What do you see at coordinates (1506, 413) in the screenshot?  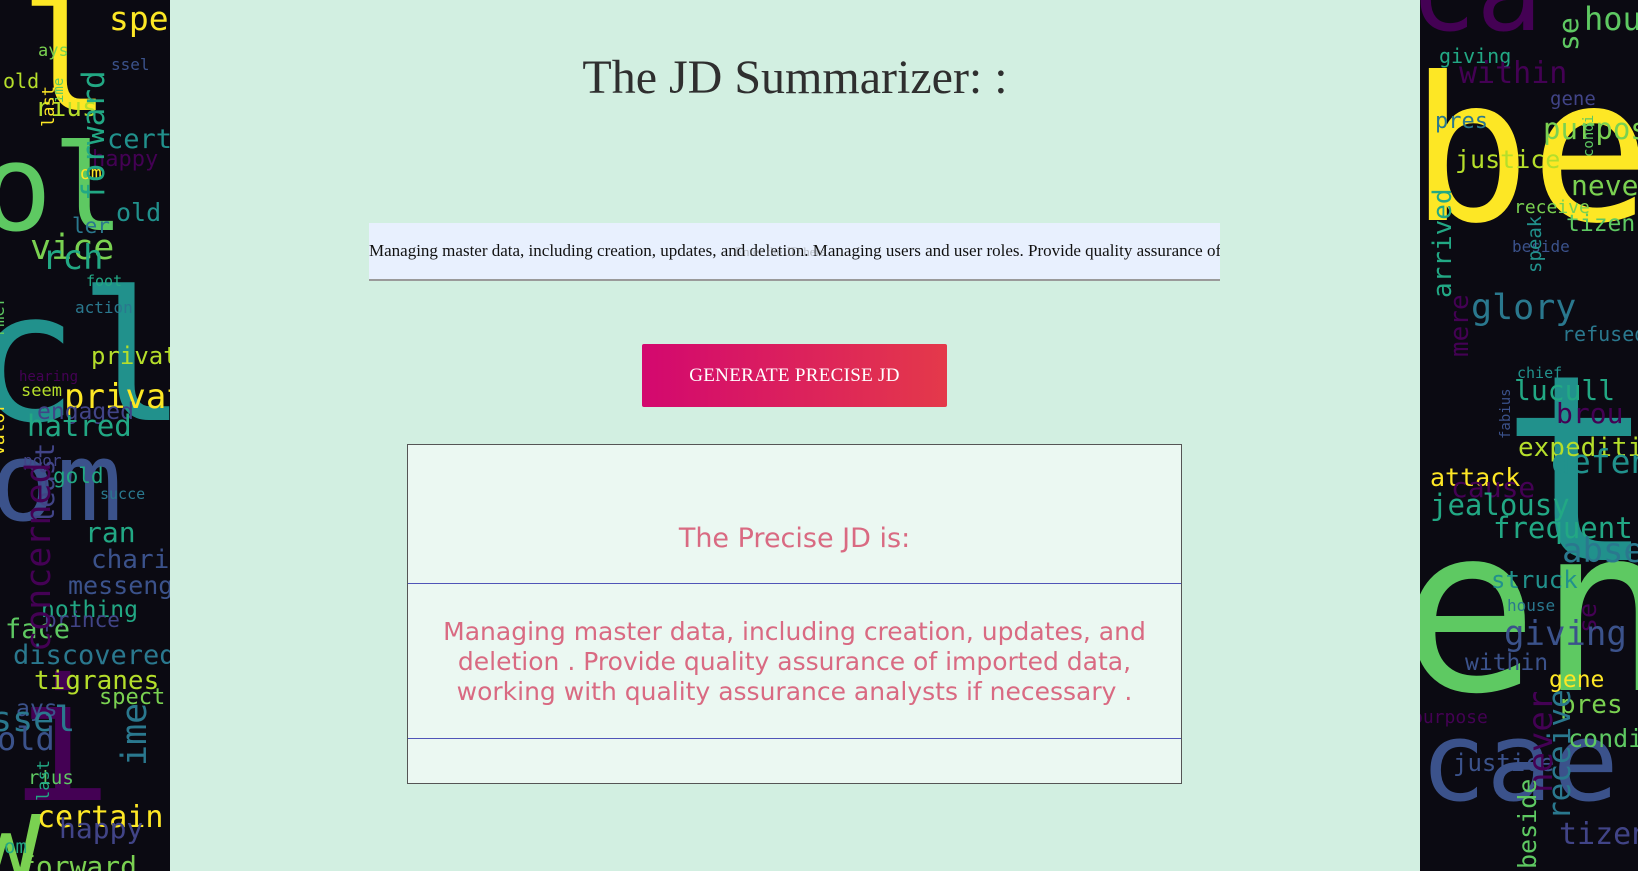 I see `wordcloud-word: fabius` at bounding box center [1506, 413].